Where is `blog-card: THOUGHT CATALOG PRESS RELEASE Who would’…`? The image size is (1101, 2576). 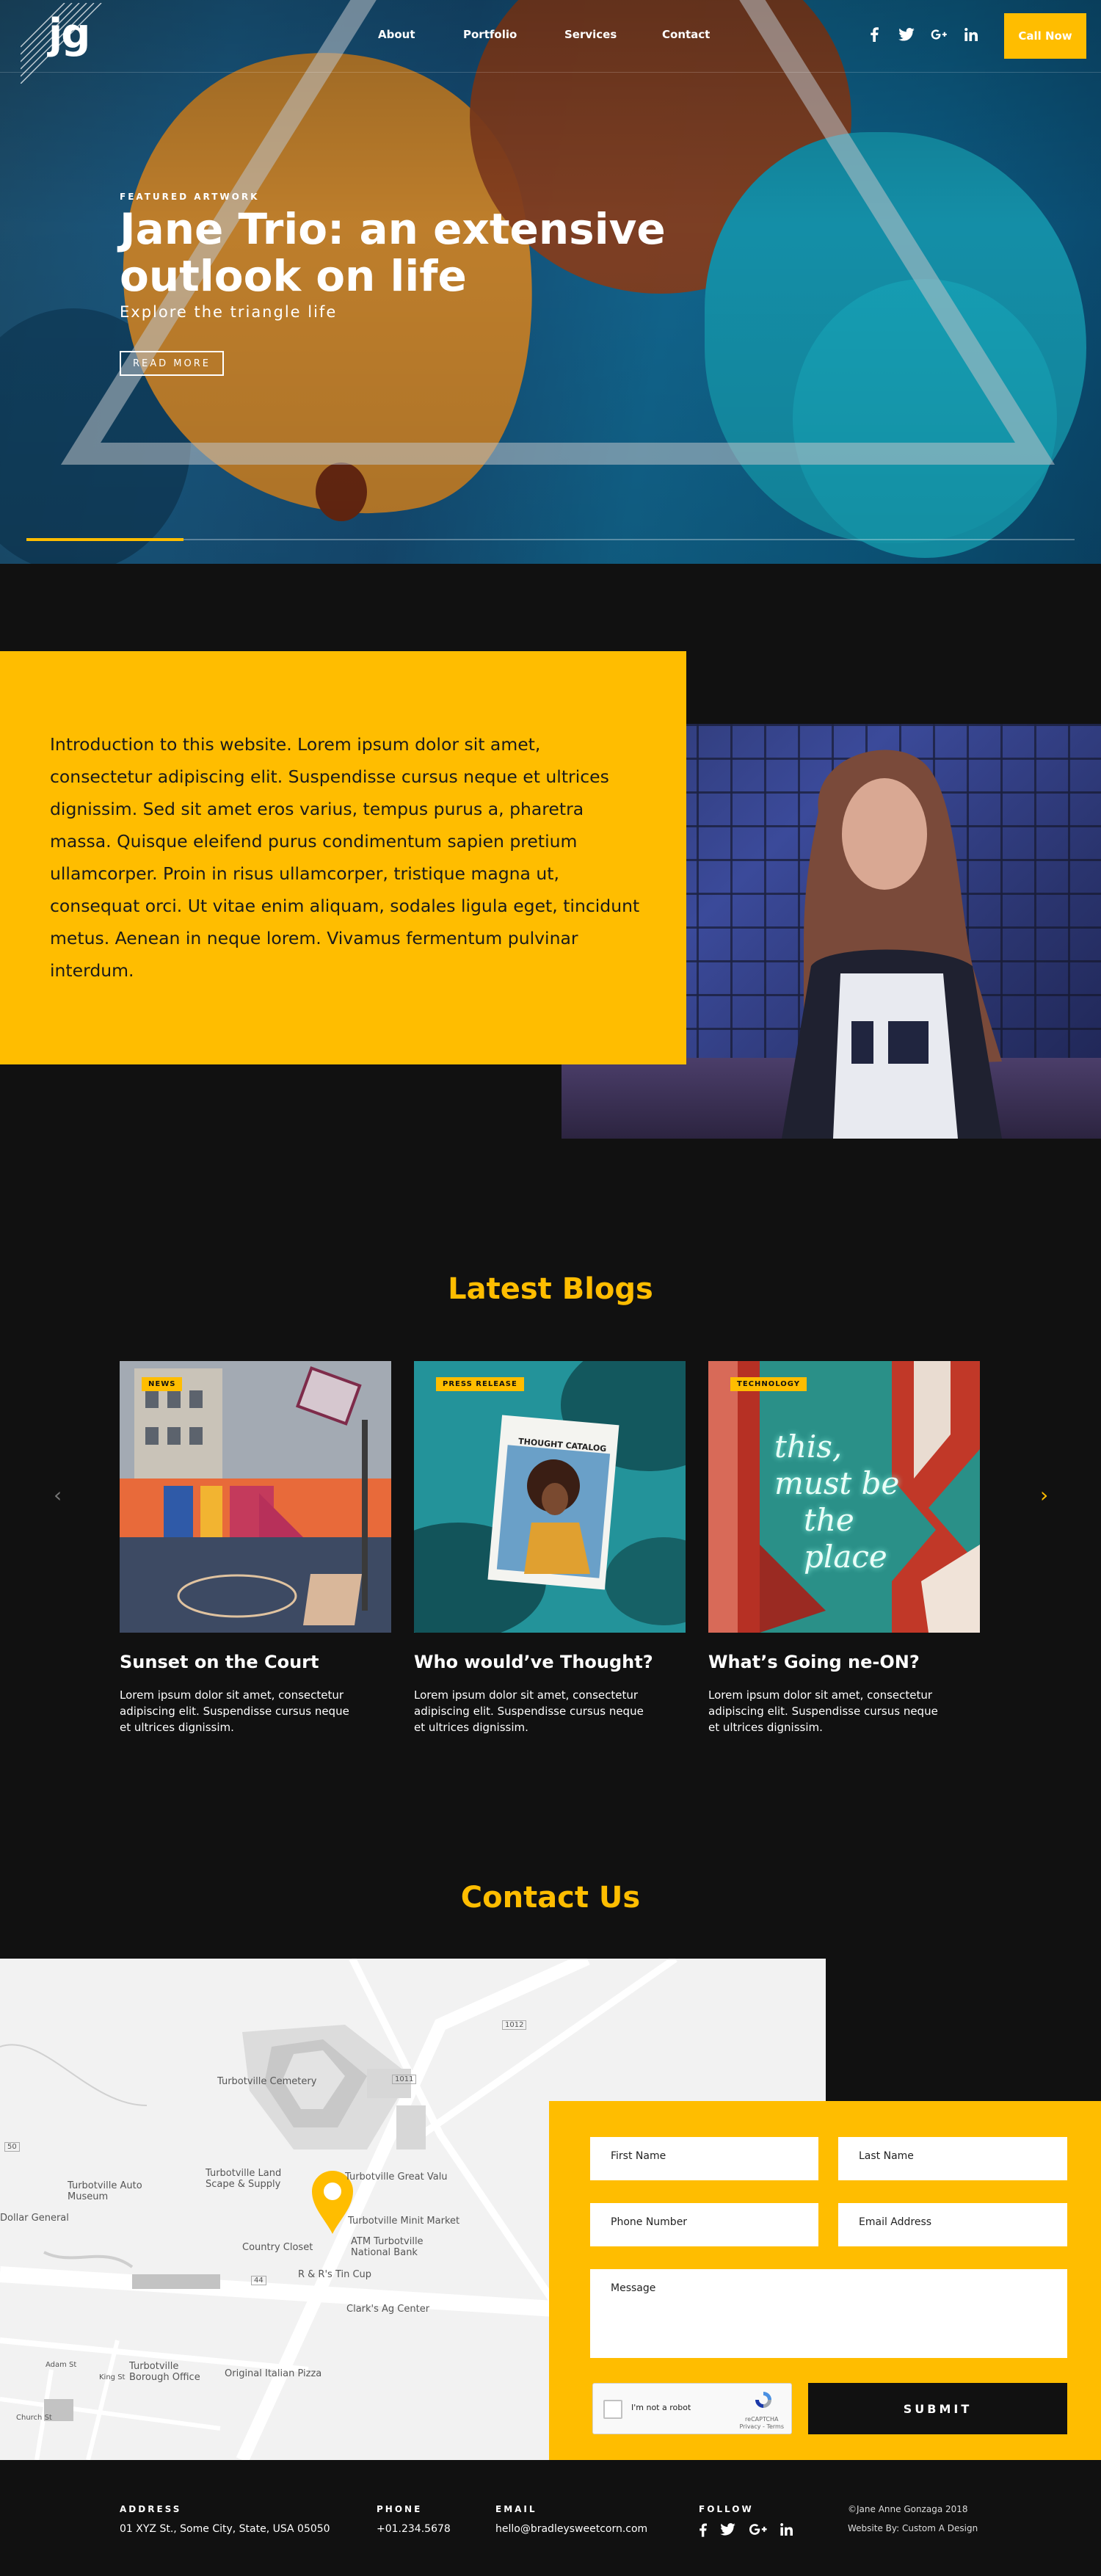 blog-card: THOUGHT CATALOG PRESS RELEASE Who would’… is located at coordinates (550, 1548).